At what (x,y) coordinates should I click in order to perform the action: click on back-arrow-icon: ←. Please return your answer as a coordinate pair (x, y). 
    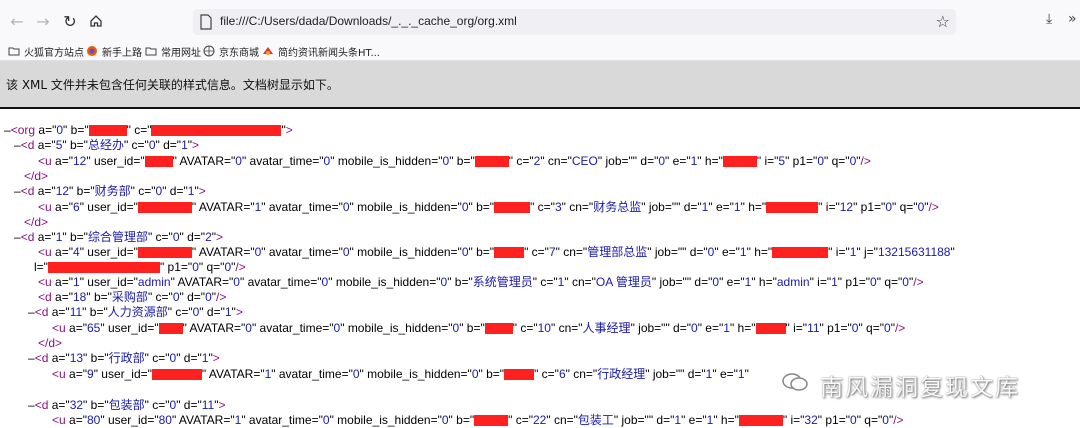
    Looking at the image, I should click on (17, 21).